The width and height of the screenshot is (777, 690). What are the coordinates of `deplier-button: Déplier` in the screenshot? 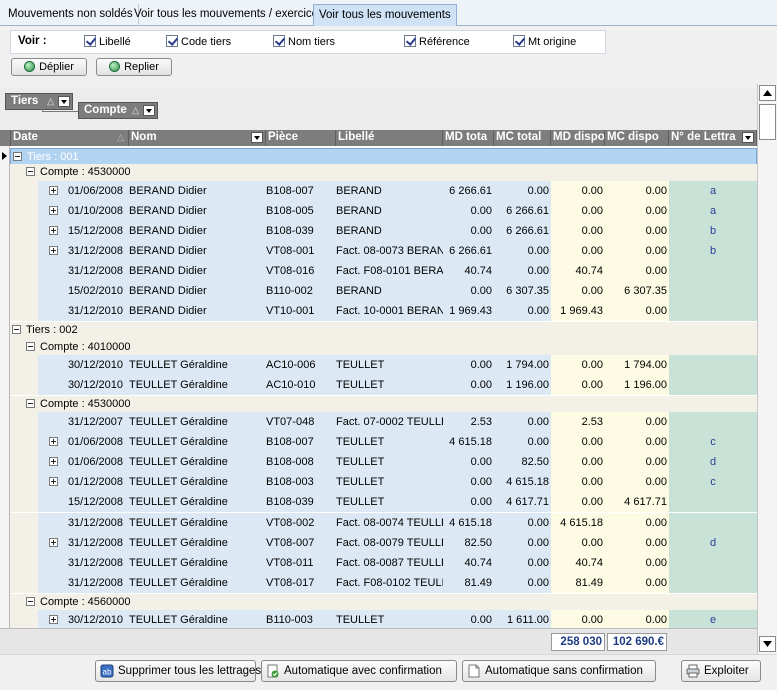 It's located at (49, 67).